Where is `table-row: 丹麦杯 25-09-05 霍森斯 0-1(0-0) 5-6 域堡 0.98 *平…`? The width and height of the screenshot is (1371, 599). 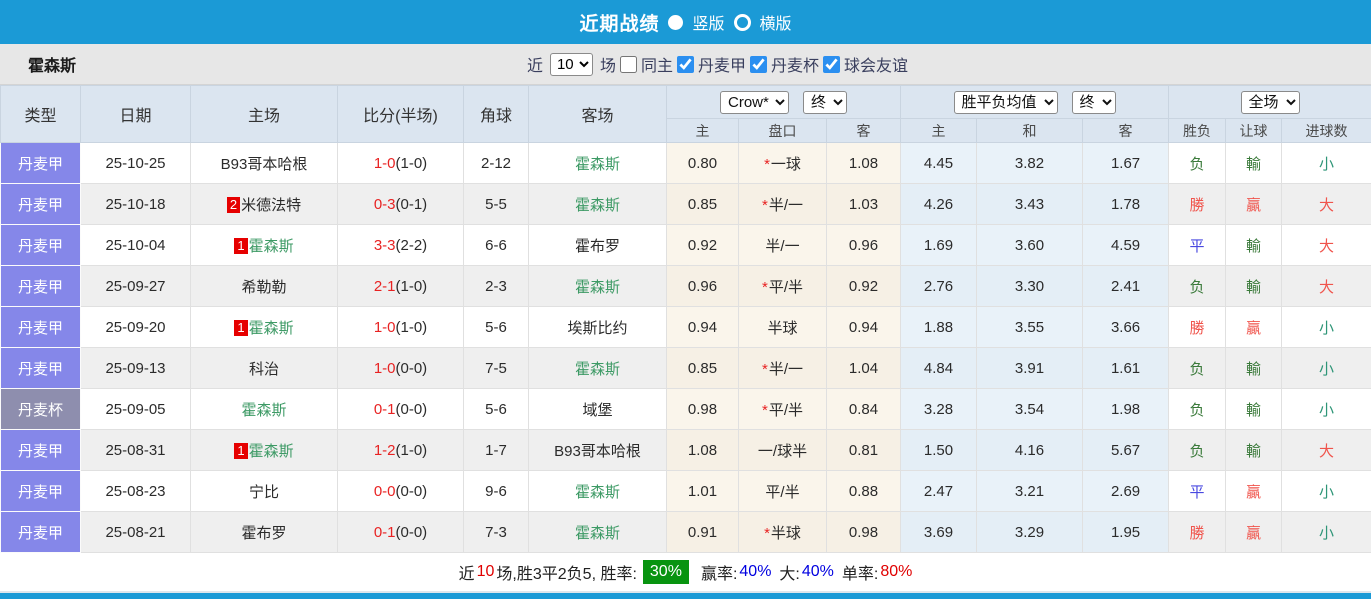 table-row: 丹麦杯 25-09-05 霍森斯 0-1(0-0) 5-6 域堡 0.98 *平… is located at coordinates (685, 409).